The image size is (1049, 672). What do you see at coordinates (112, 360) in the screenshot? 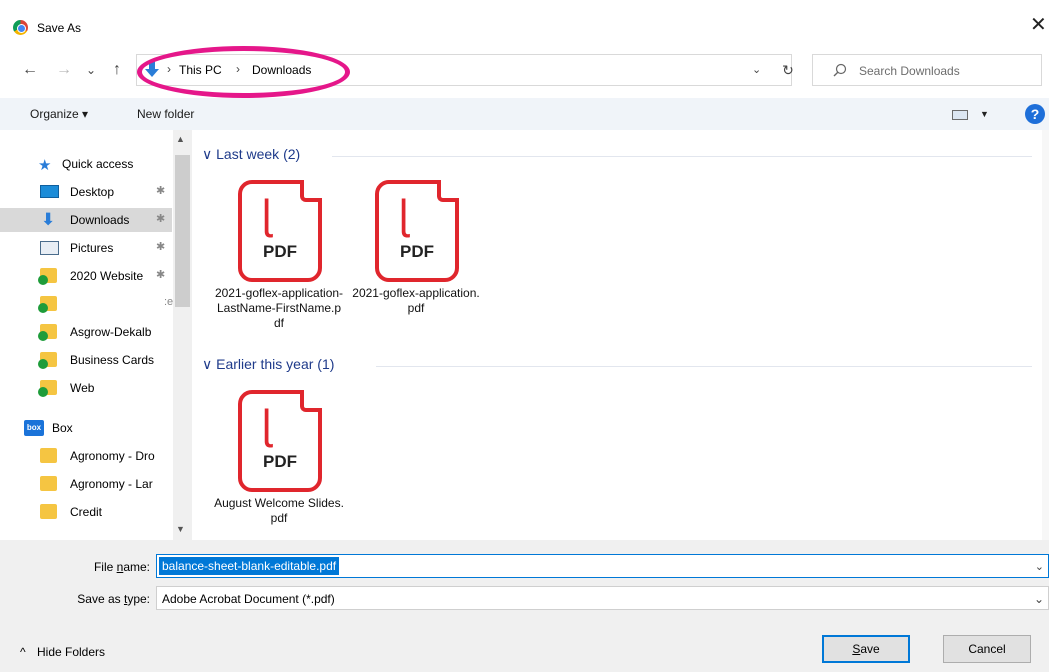
I see `sidebar-item-label: Business Cards` at bounding box center [112, 360].